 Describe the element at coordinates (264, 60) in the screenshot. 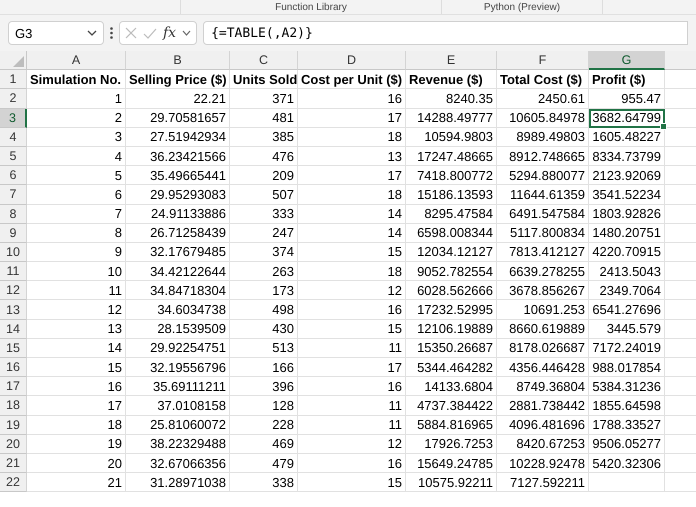

I see `column-header: C` at that location.